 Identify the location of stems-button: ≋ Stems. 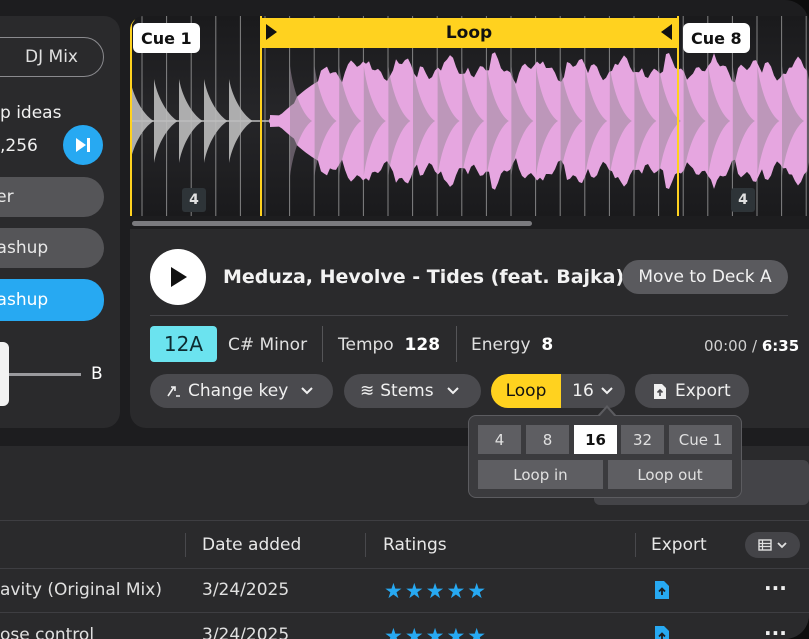
(412, 391).